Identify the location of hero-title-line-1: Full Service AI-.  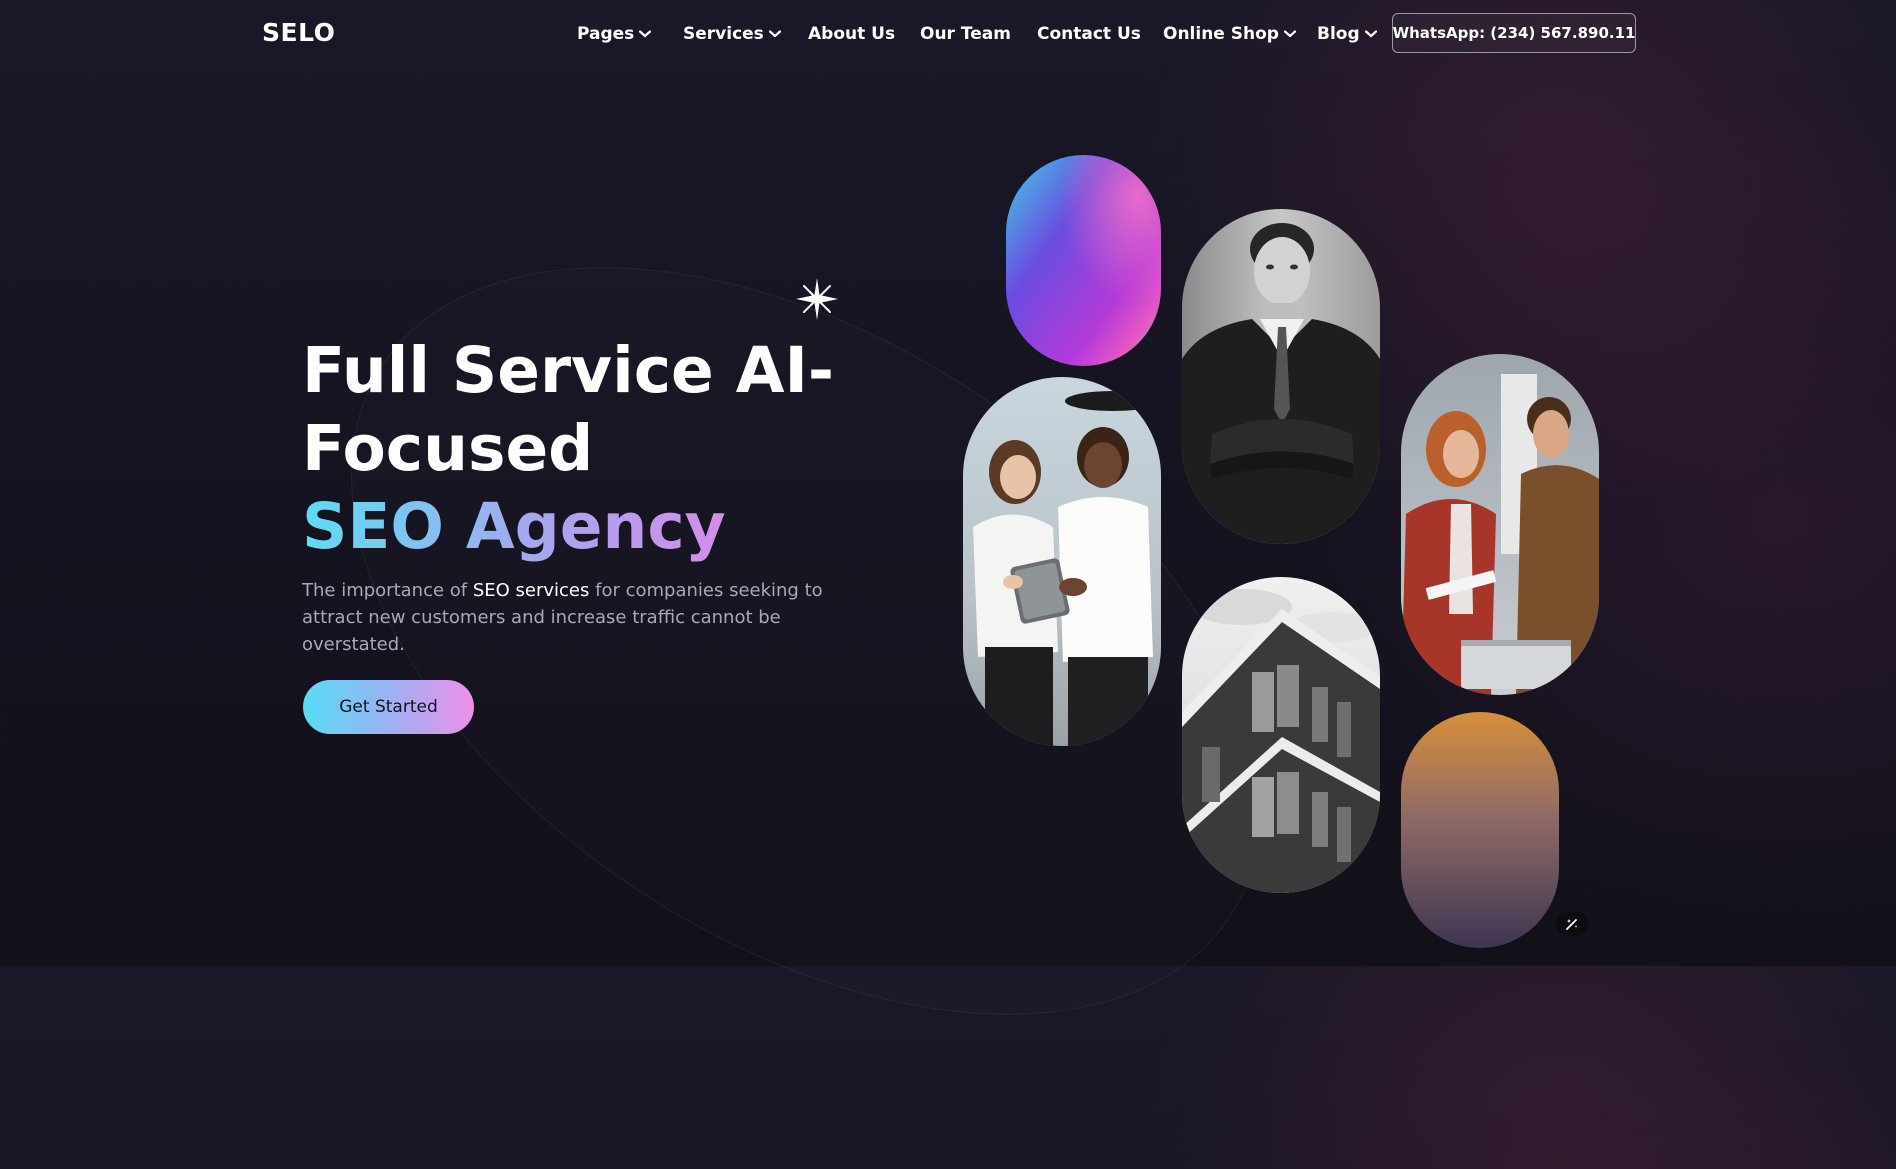
(568, 370).